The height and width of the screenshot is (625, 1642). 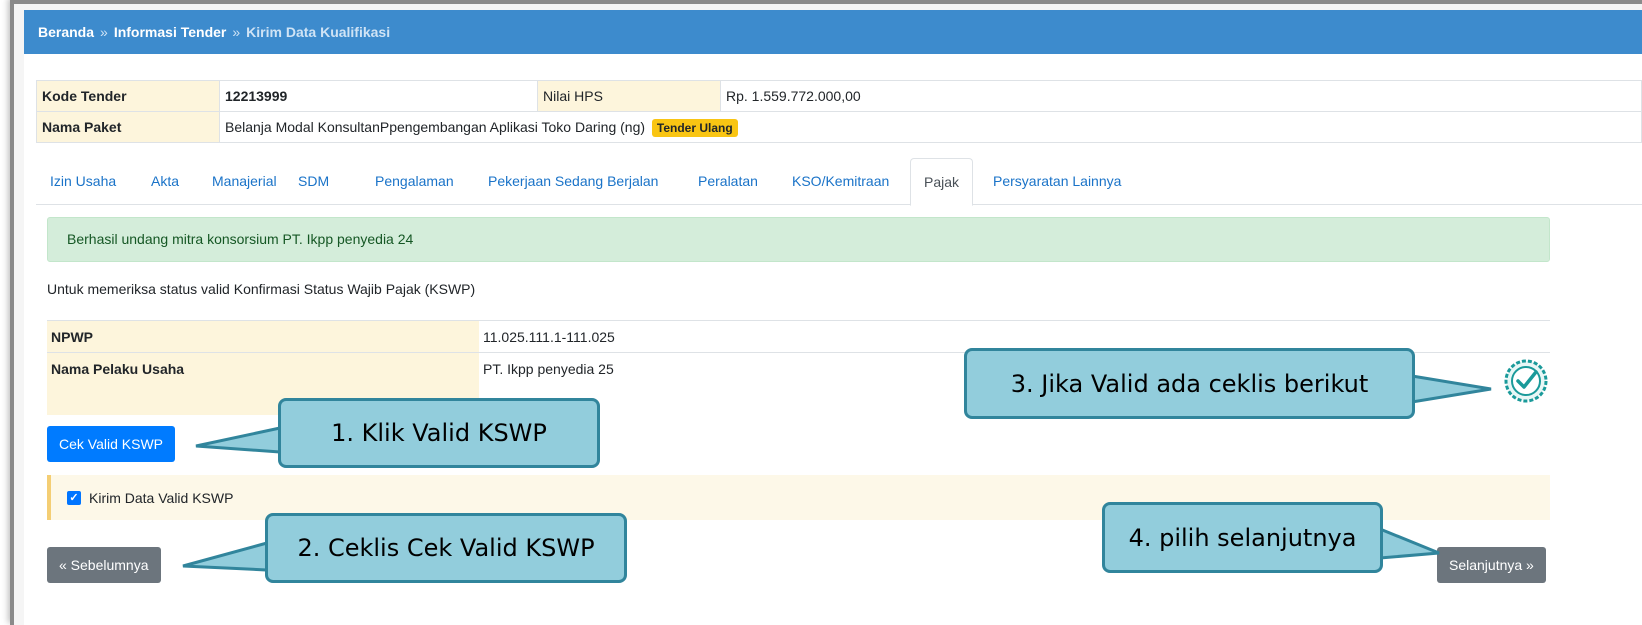 I want to click on callout-3: 3. Jika Valid ada ceklis berikut, so click(x=1189, y=383).